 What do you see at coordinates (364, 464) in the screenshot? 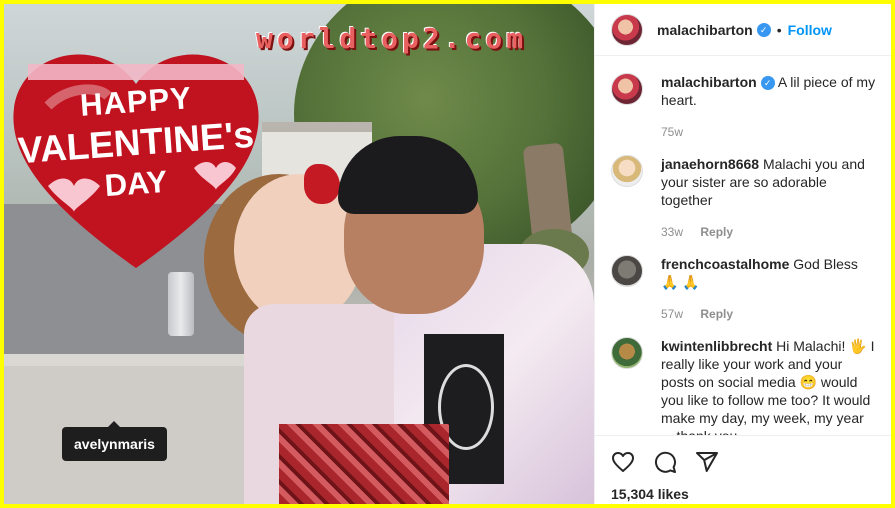
I see `plaid-dress` at bounding box center [364, 464].